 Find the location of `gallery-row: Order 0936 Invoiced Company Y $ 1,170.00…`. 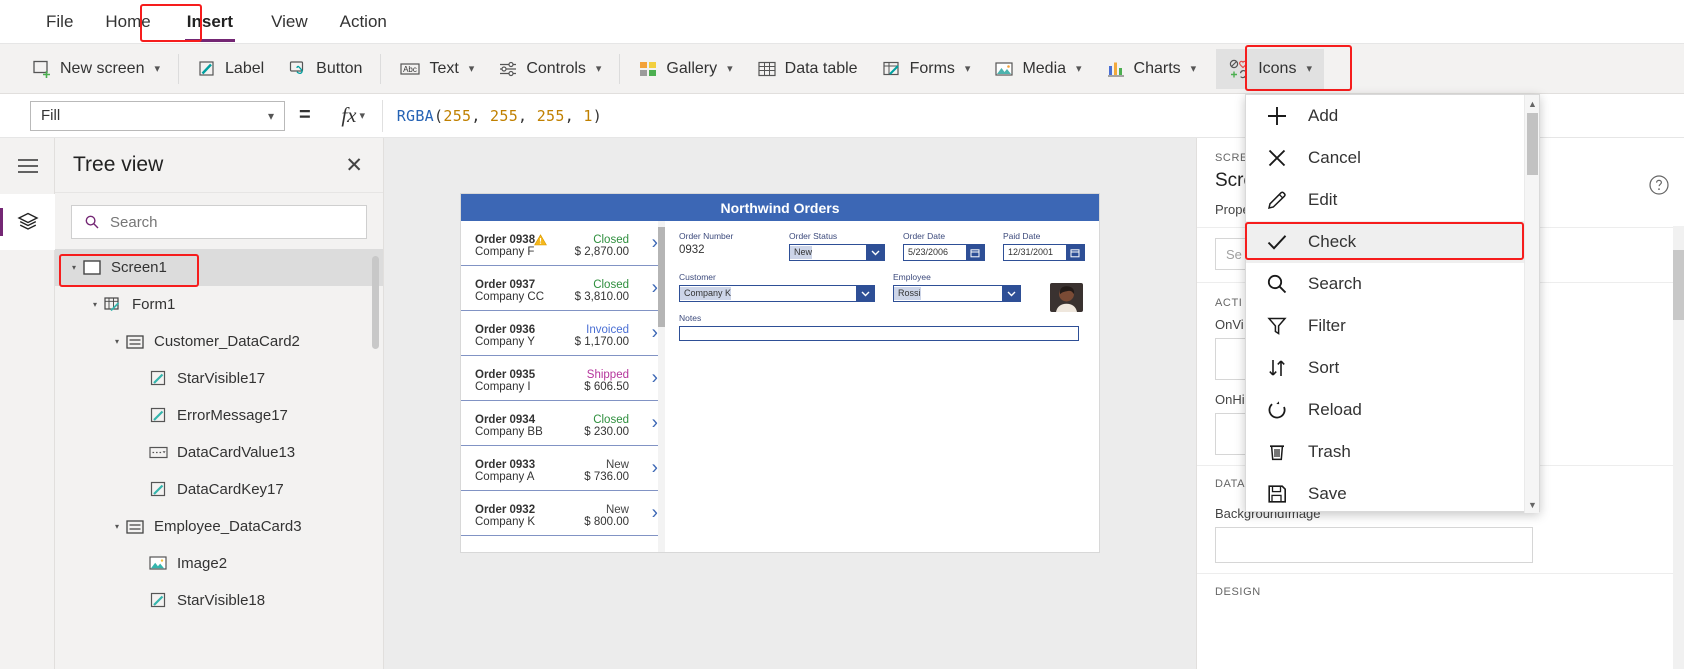

gallery-row: Order 0936 Invoiced Company Y $ 1,170.00… is located at coordinates (563, 333).